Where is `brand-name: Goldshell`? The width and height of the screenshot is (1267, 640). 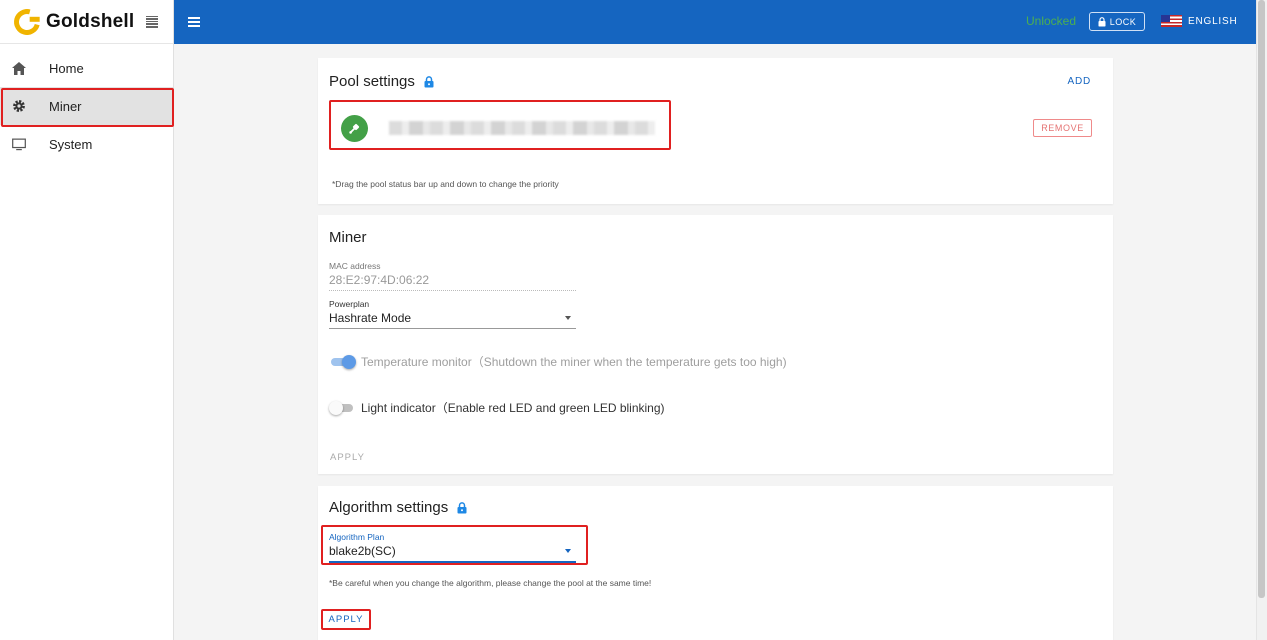
brand-name: Goldshell is located at coordinates (90, 21).